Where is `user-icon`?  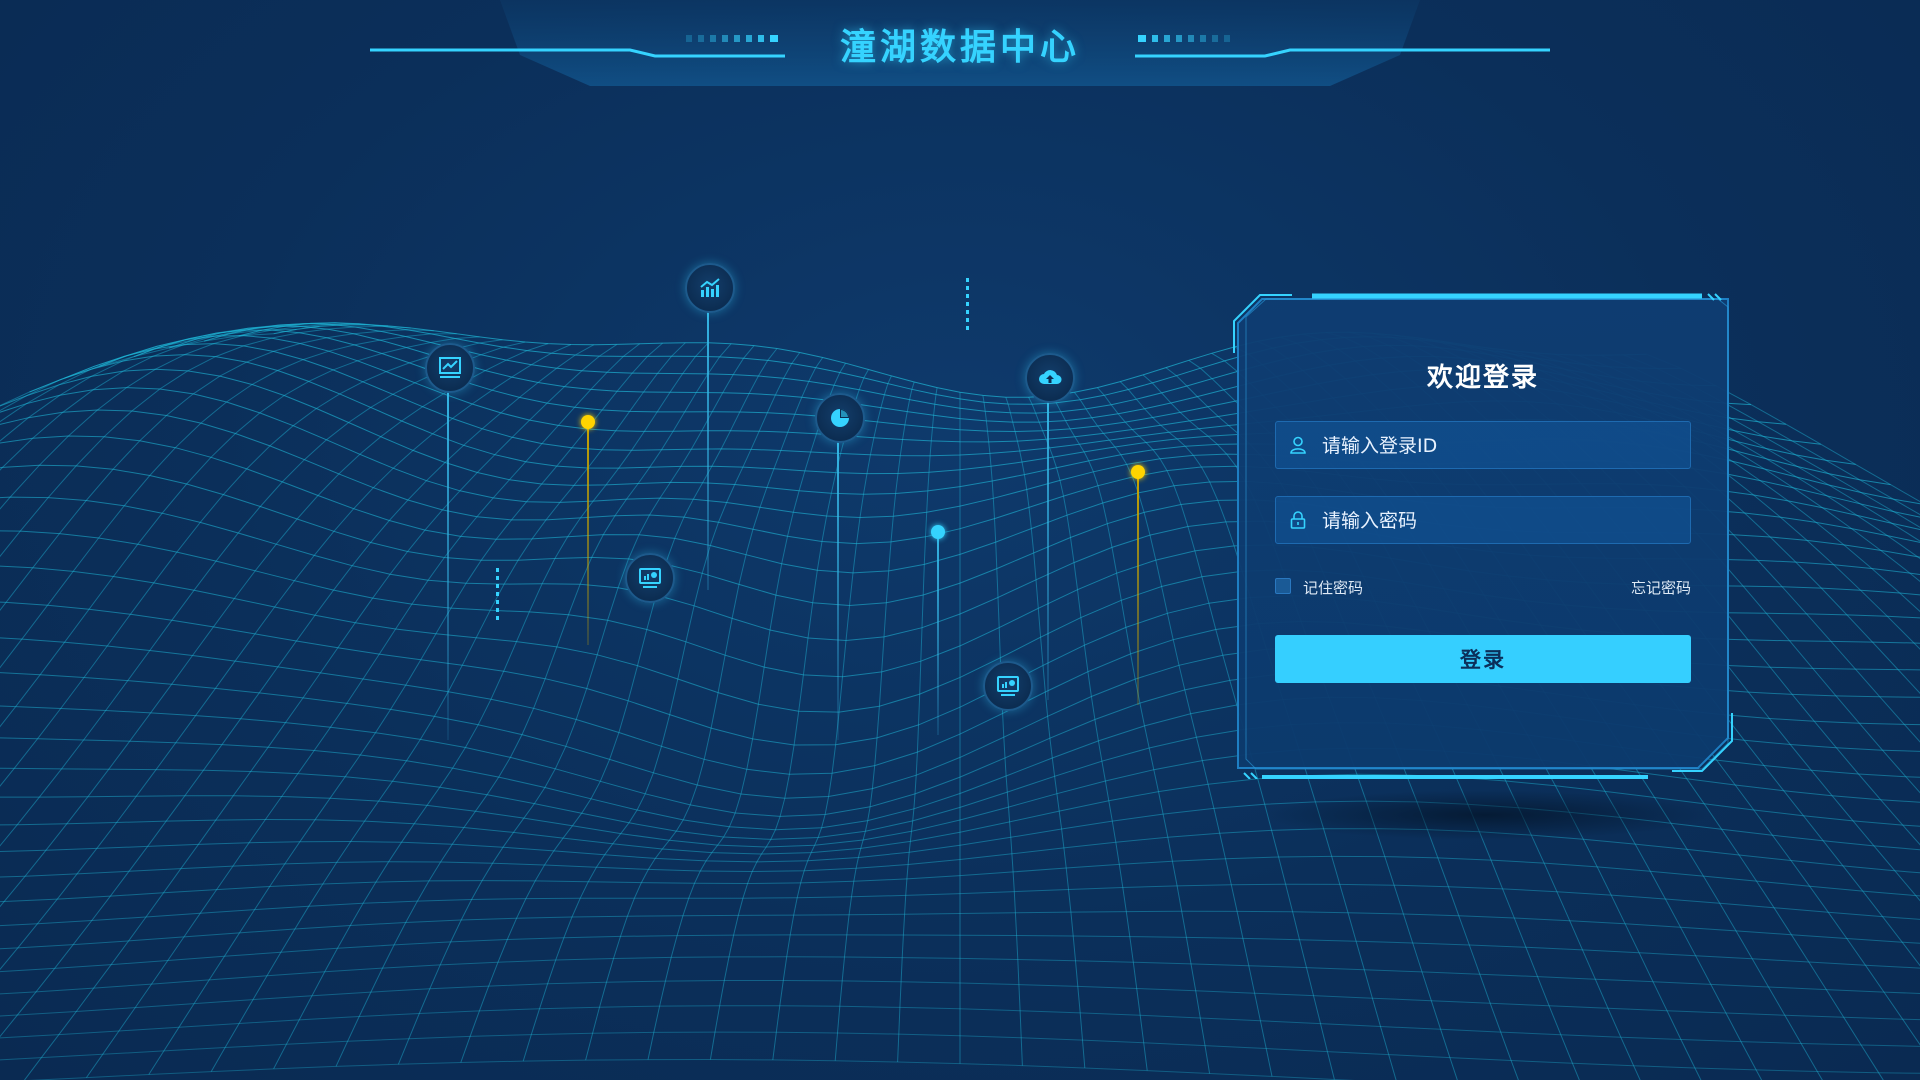
user-icon is located at coordinates (1298, 445).